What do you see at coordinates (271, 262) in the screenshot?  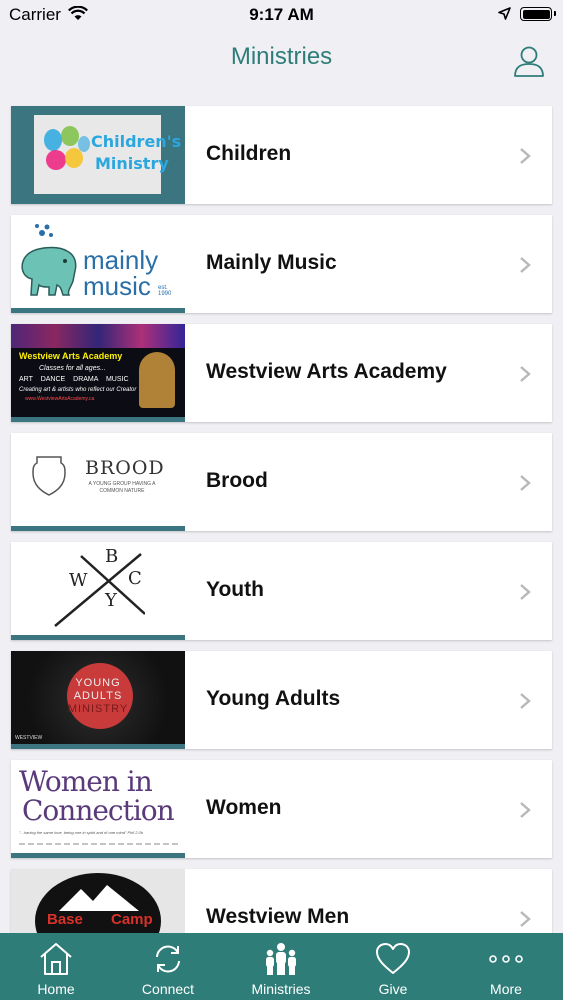 I see `row-label: Mainly Music` at bounding box center [271, 262].